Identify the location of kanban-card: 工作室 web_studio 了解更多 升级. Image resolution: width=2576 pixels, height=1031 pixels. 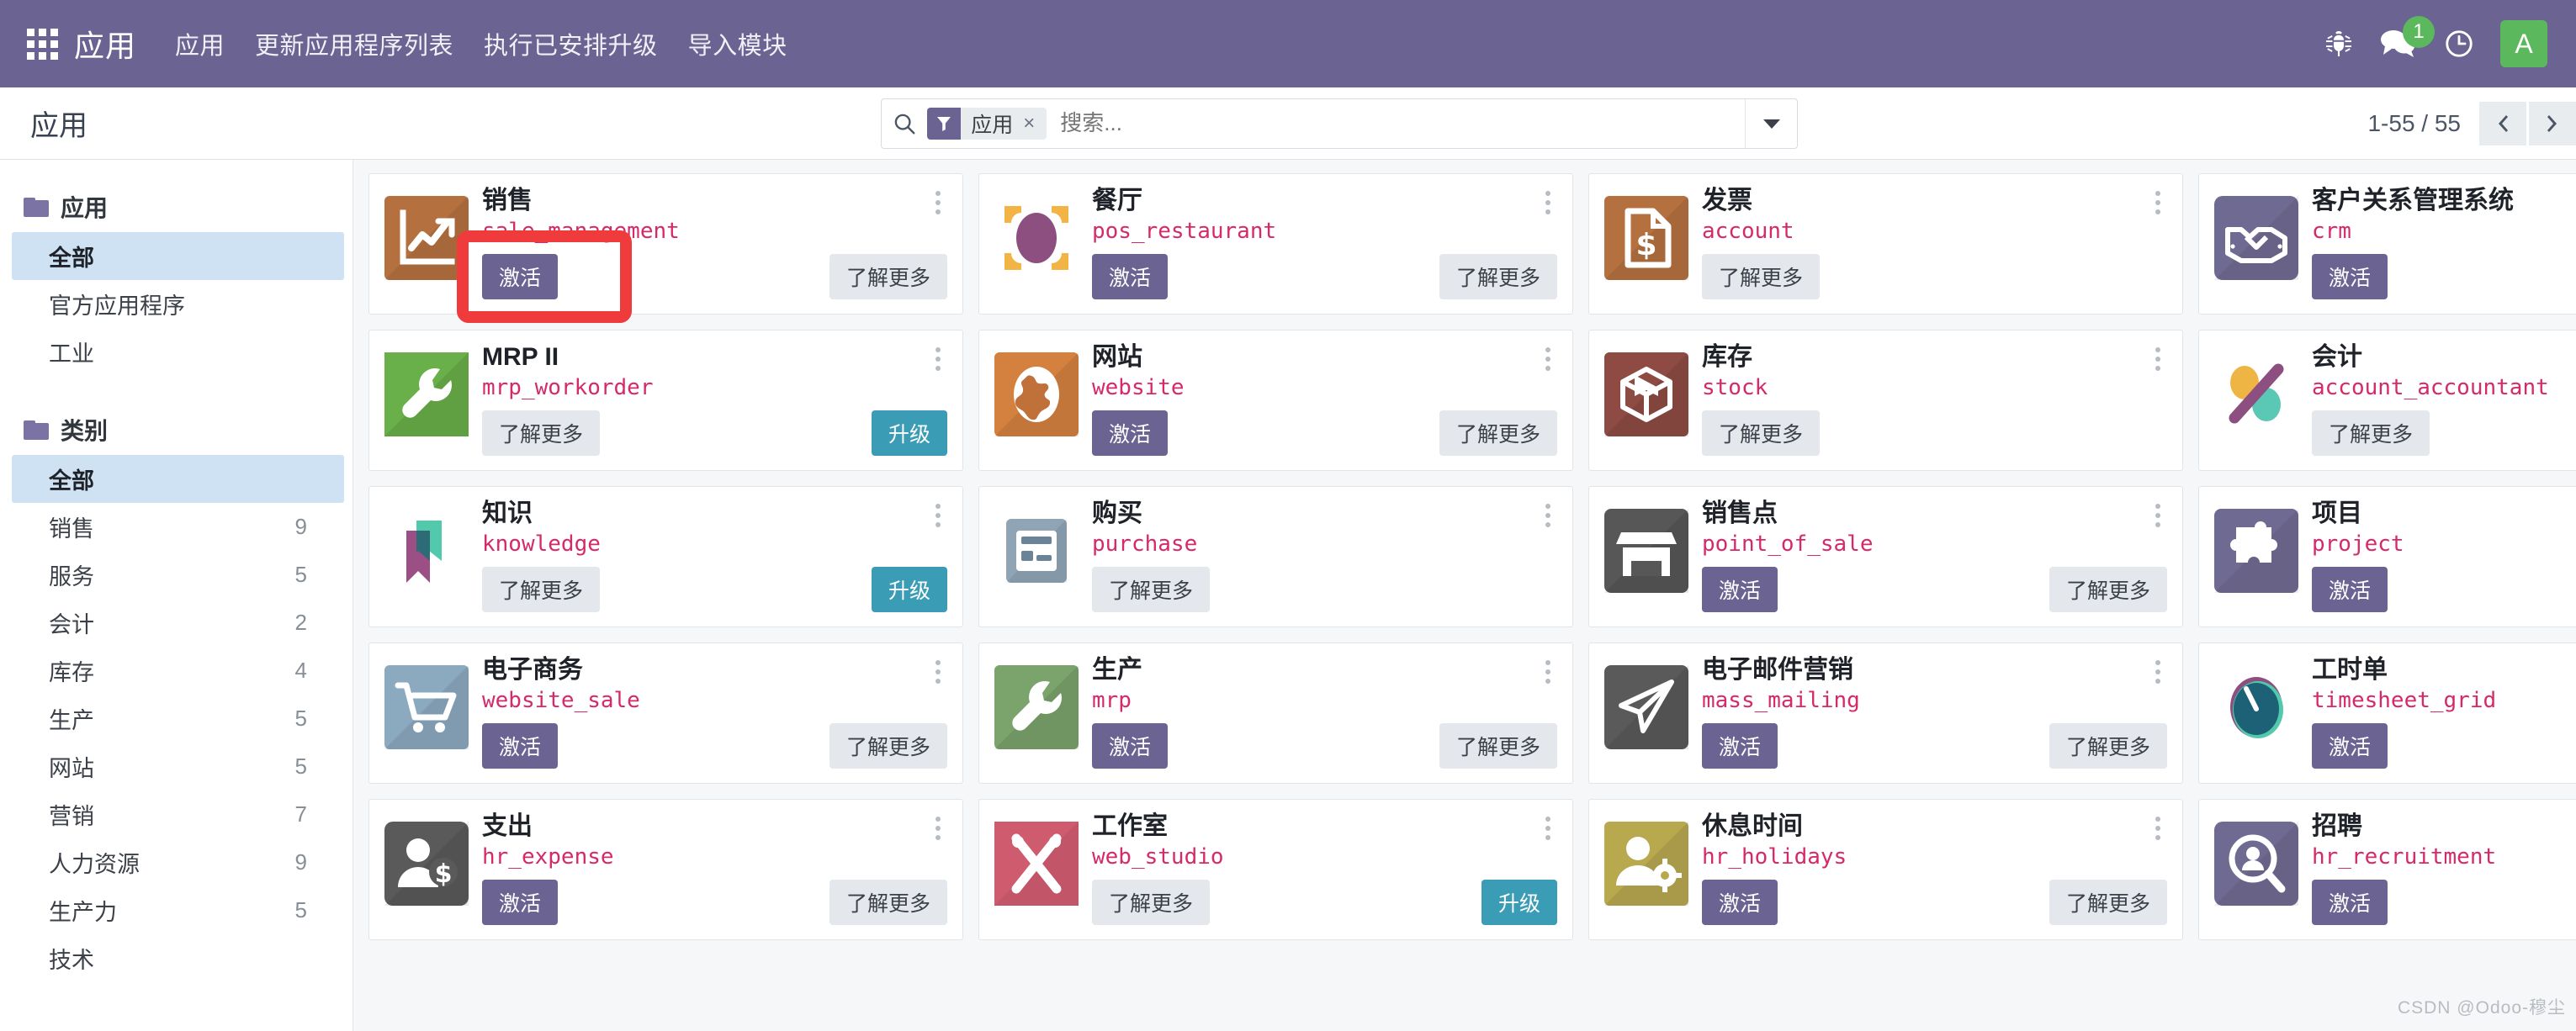
(1275, 869).